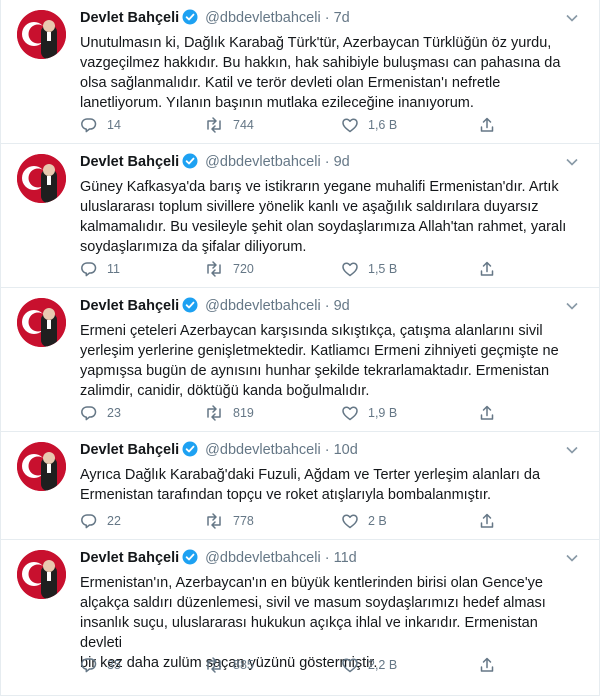 This screenshot has height=696, width=600. I want to click on like-button: 1,6 B, so click(369, 125).